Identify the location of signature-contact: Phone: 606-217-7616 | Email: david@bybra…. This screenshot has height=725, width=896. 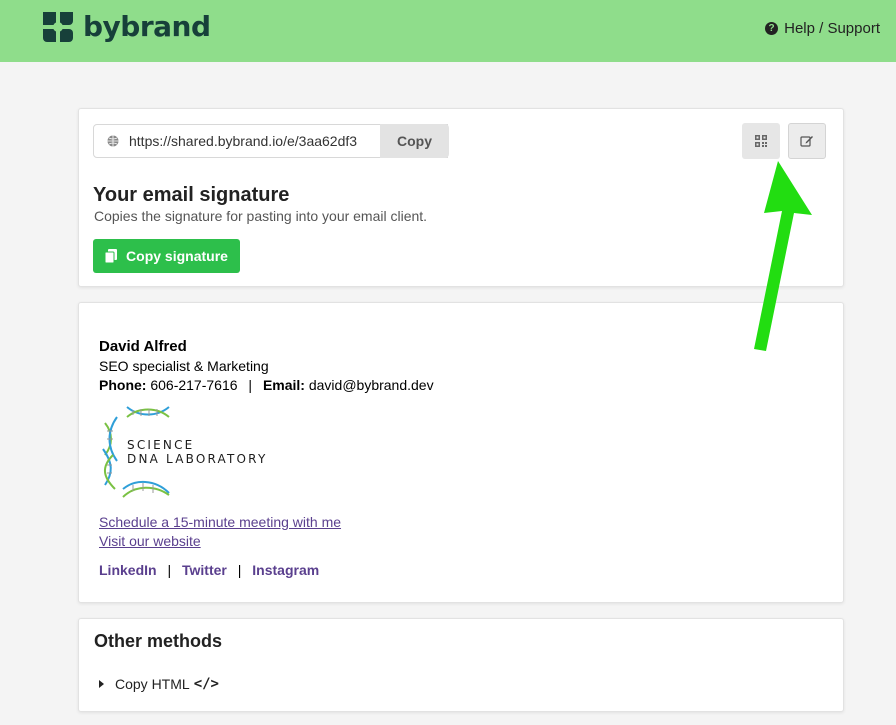
(266, 385).